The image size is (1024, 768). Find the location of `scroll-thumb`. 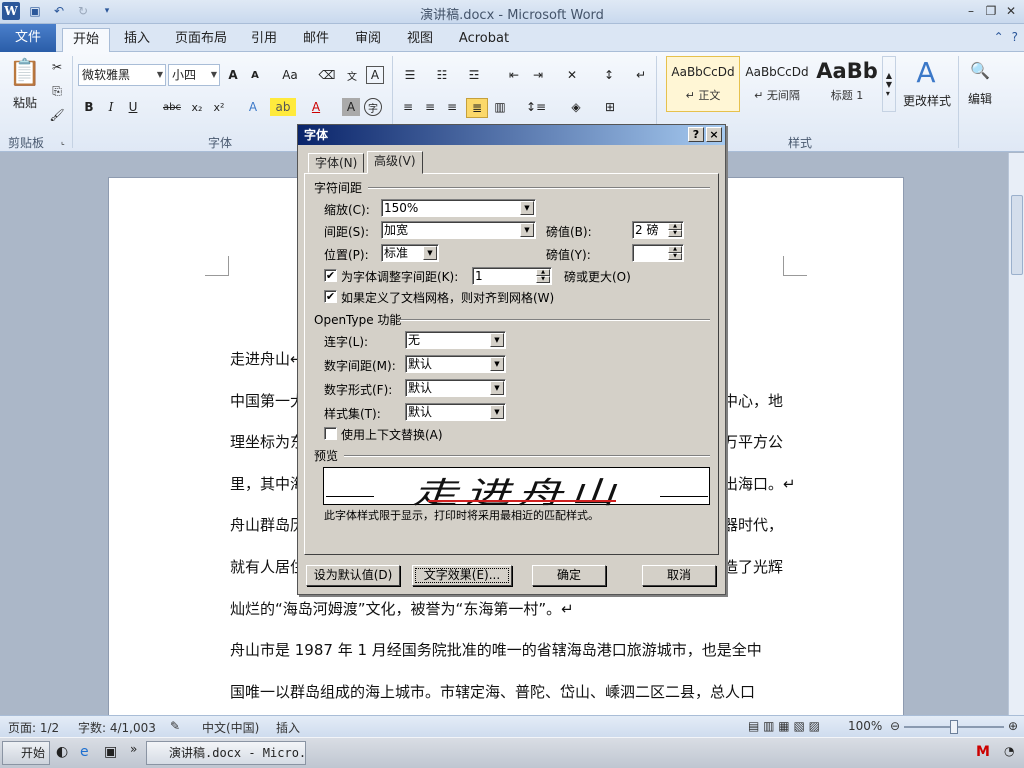

scroll-thumb is located at coordinates (1017, 235).